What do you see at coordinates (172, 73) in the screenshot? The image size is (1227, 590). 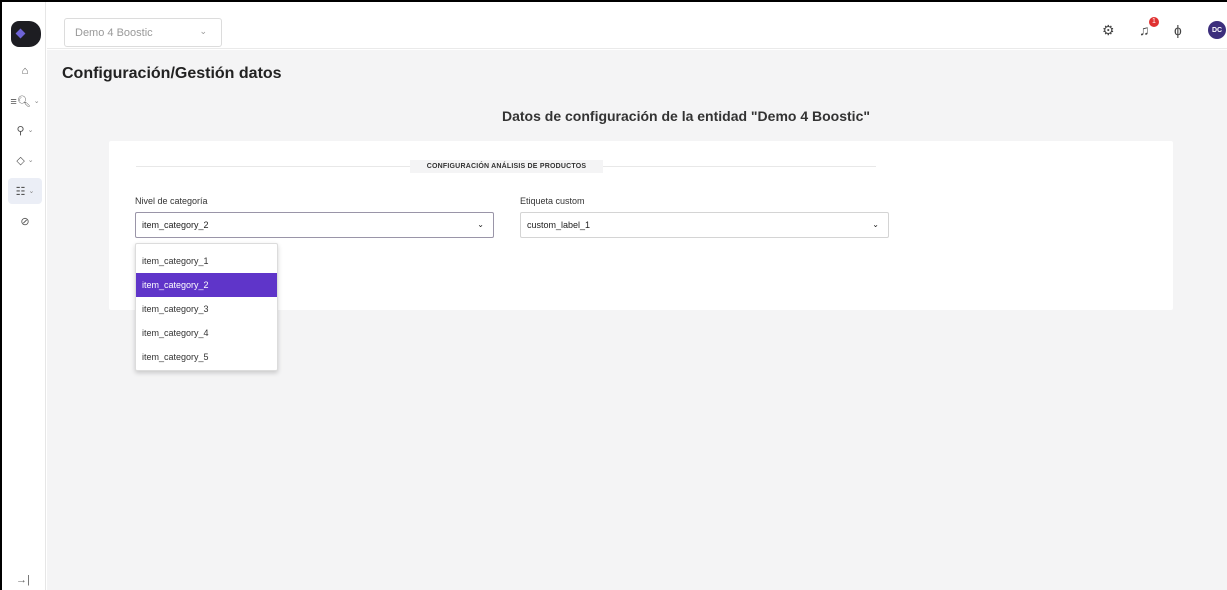 I see `page-title: Configuración/Gestión datos` at bounding box center [172, 73].